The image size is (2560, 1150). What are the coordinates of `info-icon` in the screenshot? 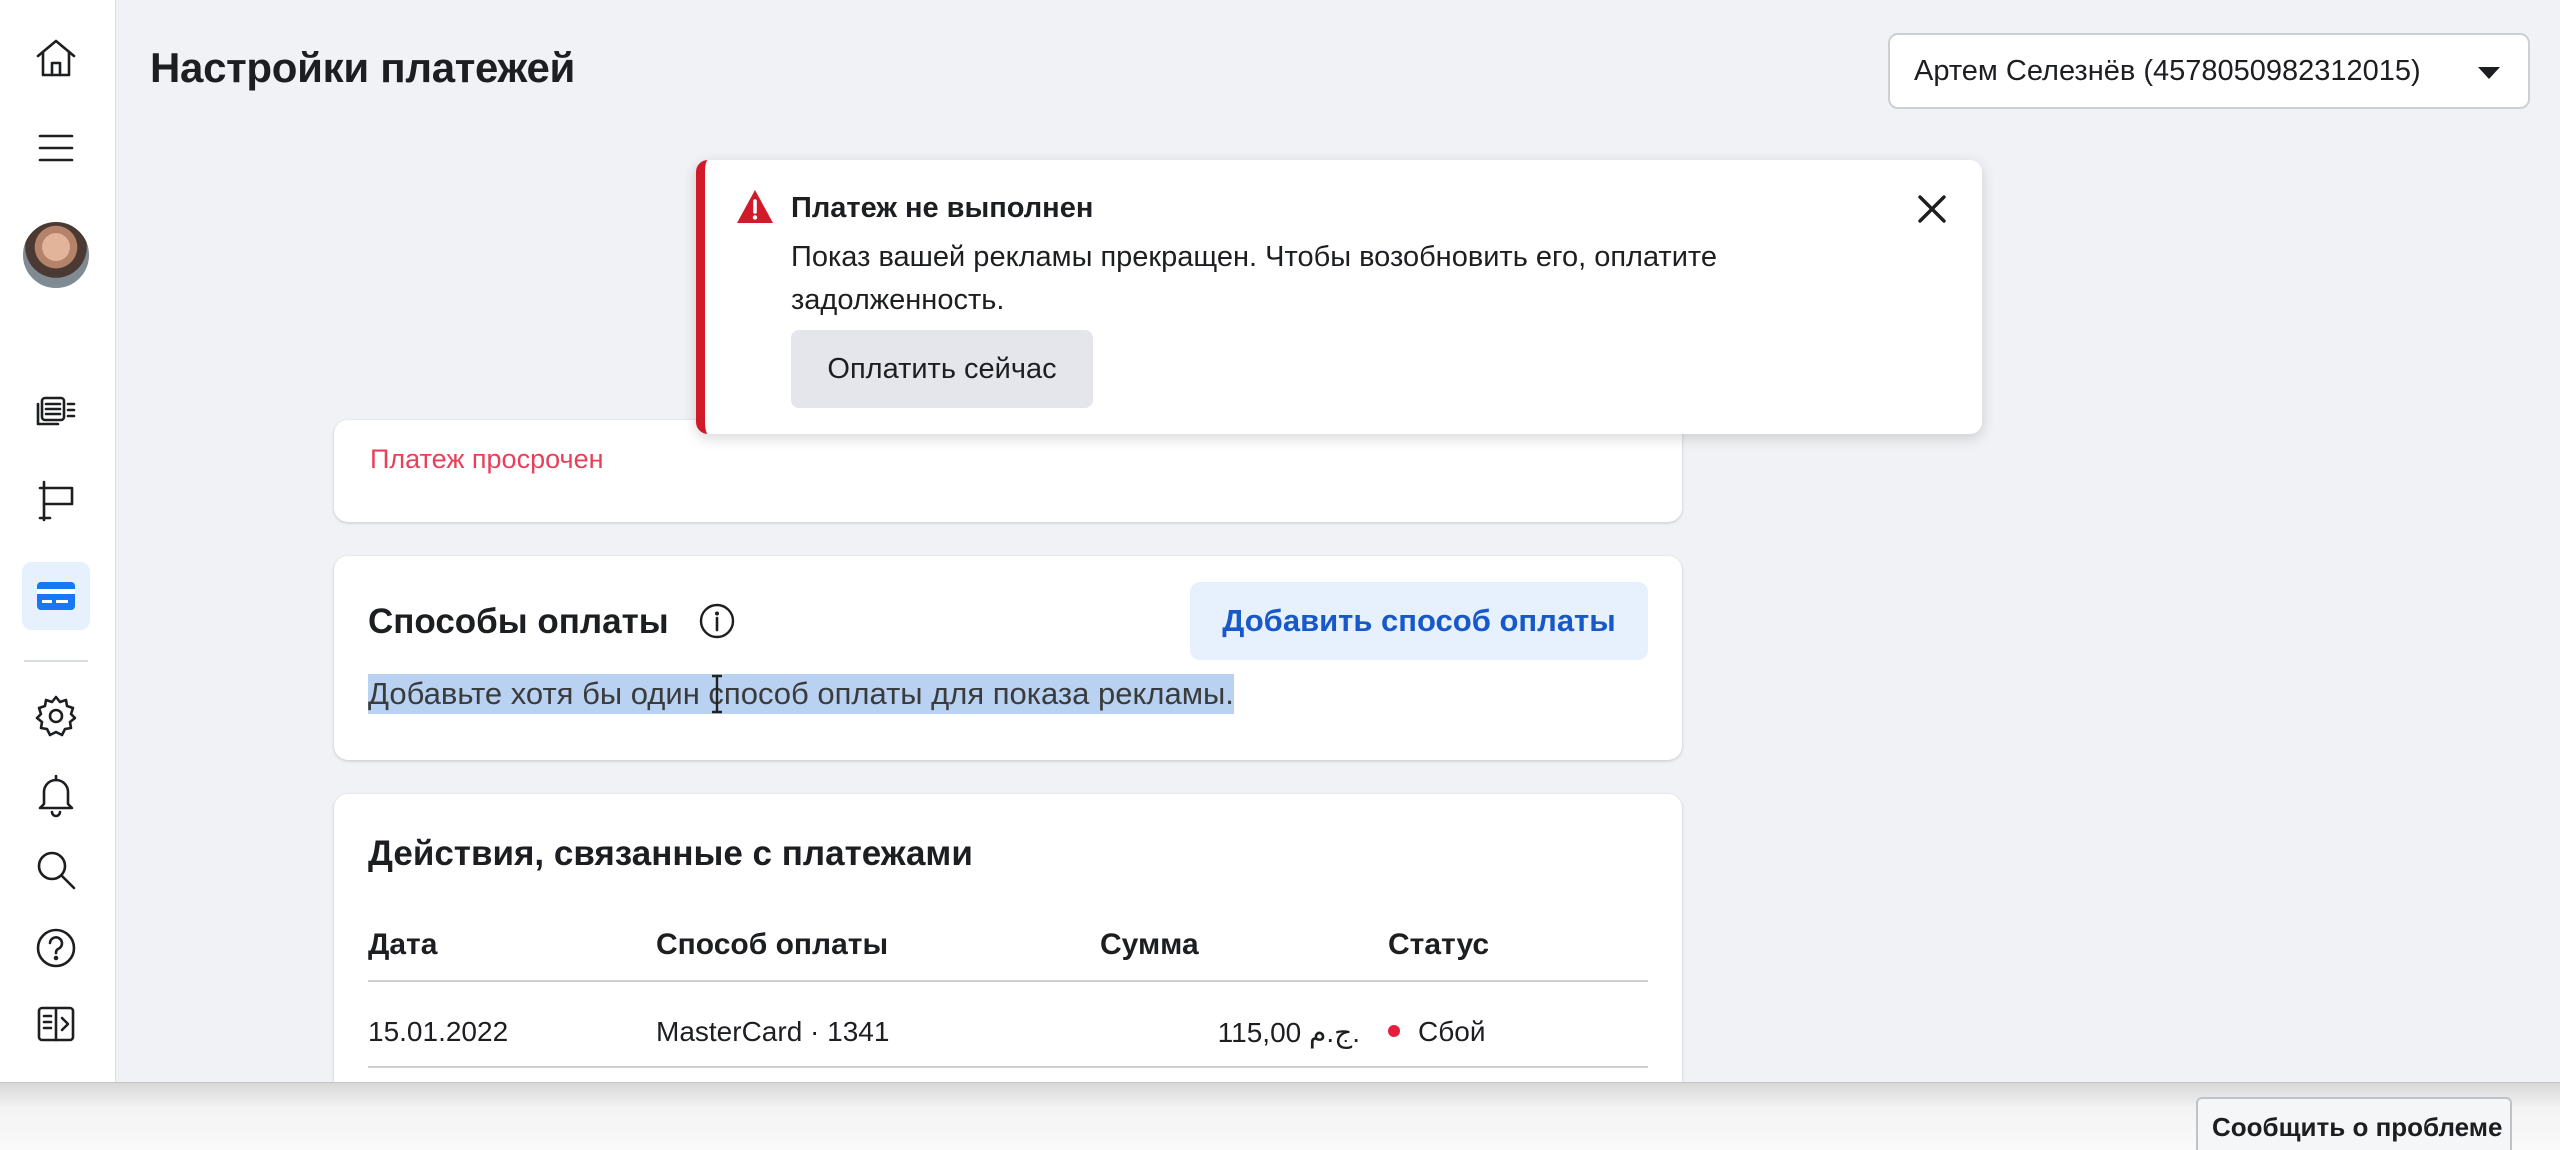 It's located at (717, 621).